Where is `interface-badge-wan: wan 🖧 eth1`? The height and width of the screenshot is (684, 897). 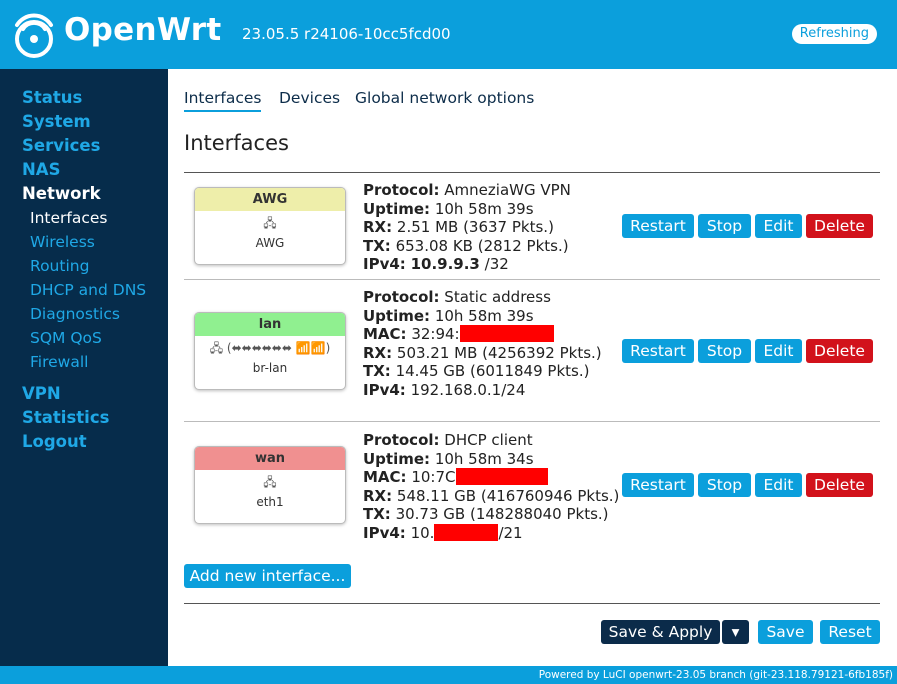 interface-badge-wan: wan 🖧 eth1 is located at coordinates (270, 485).